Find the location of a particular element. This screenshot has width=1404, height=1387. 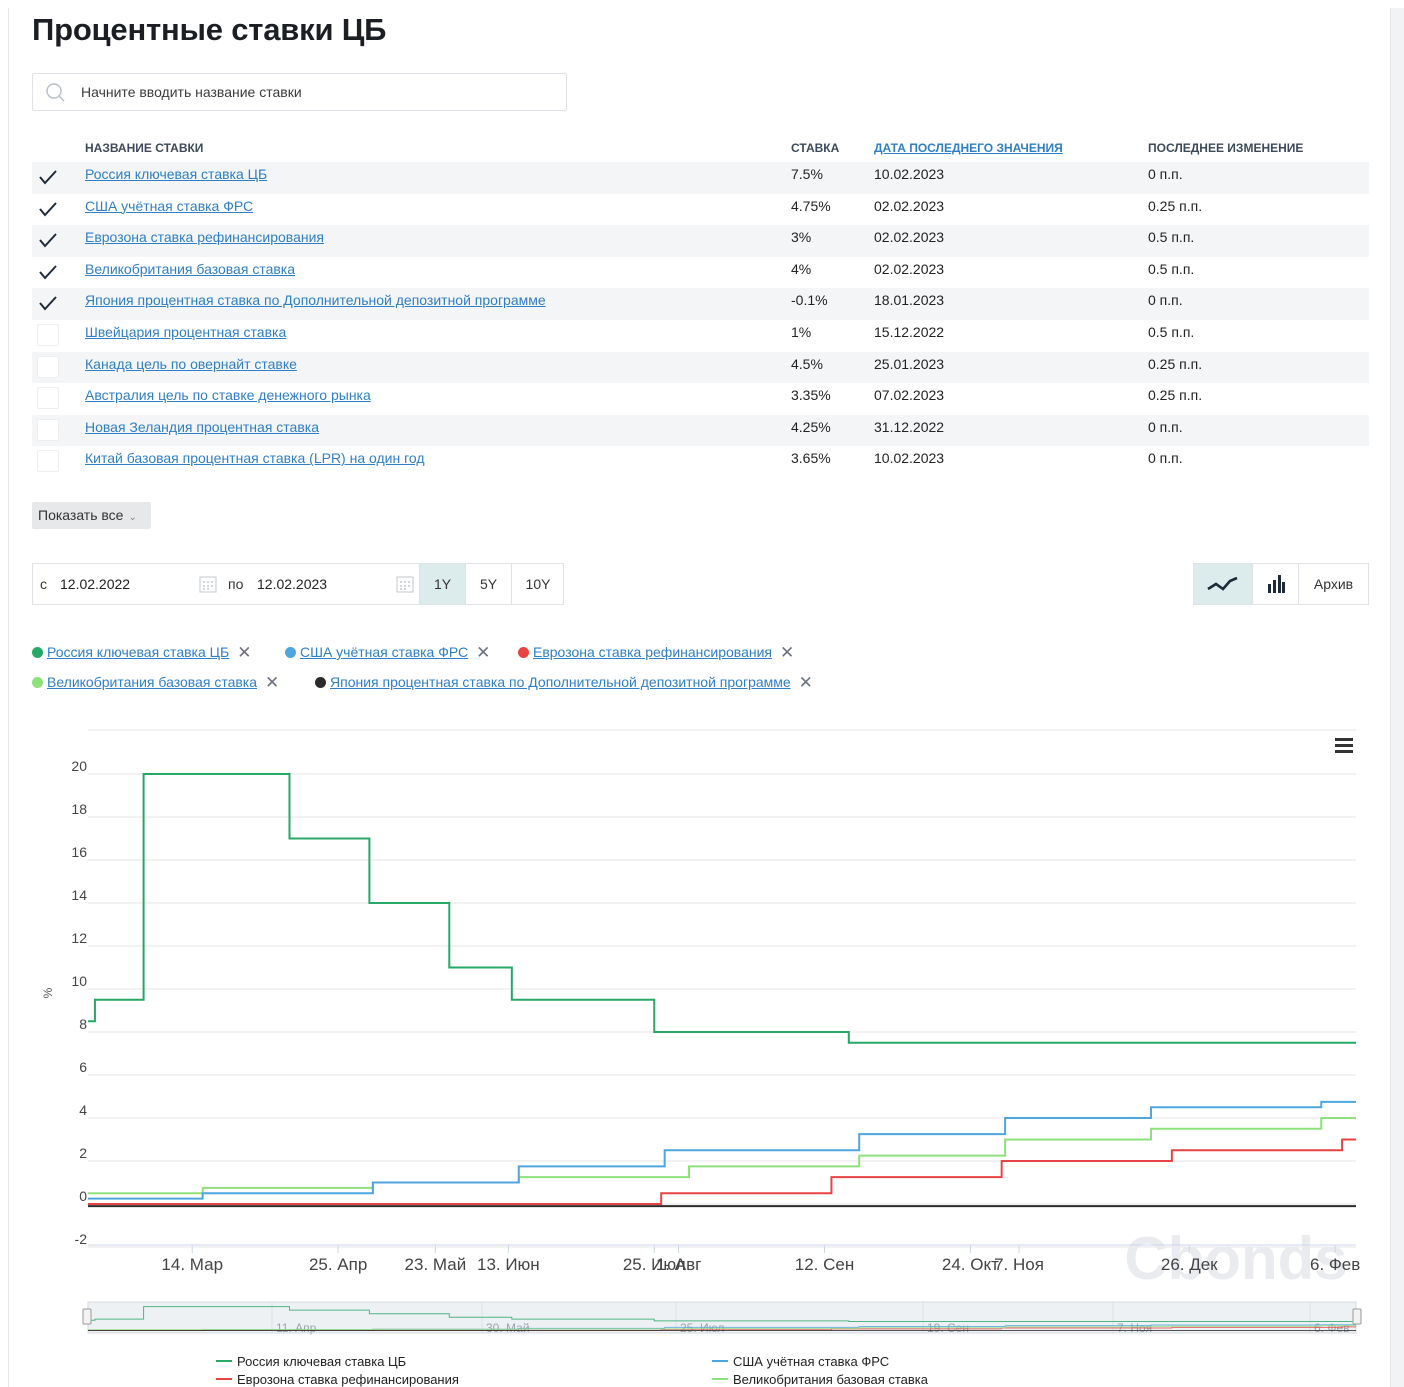

legend-item: США учётная ставка ФРС is located at coordinates (811, 1361).